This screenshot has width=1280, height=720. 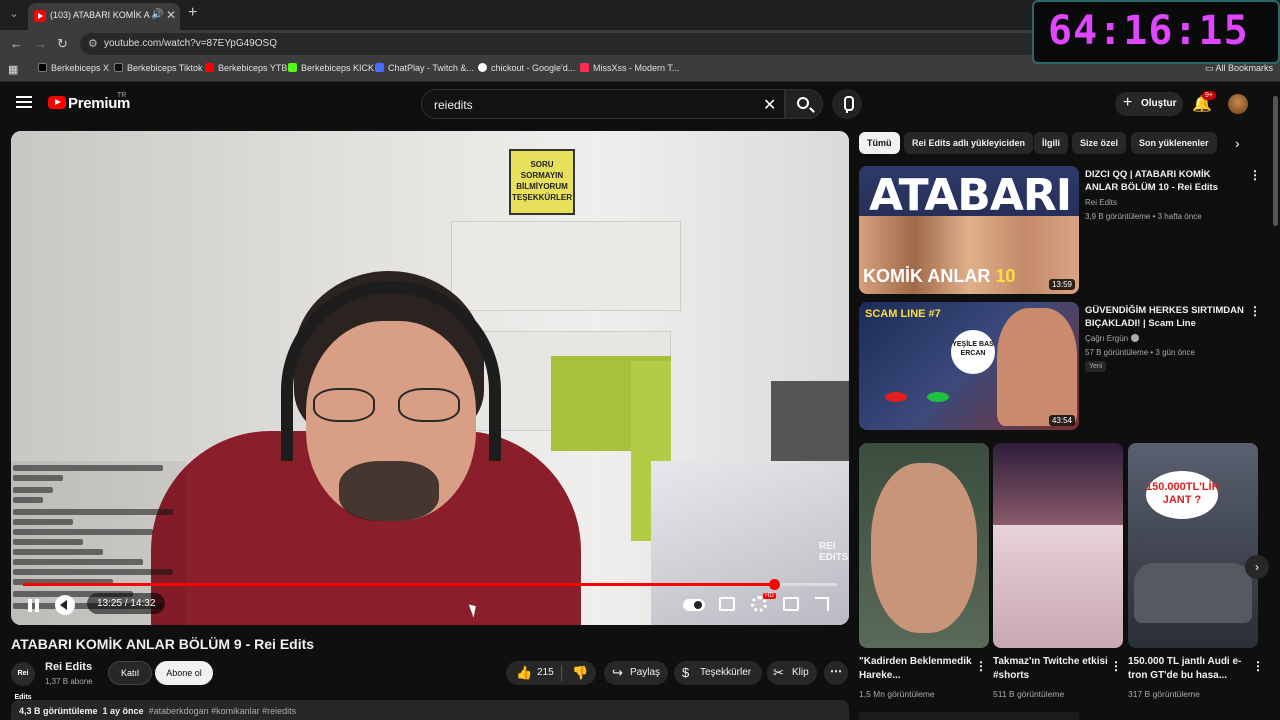 What do you see at coordinates (836, 673) in the screenshot?
I see `more-actions-icon: ⋯` at bounding box center [836, 673].